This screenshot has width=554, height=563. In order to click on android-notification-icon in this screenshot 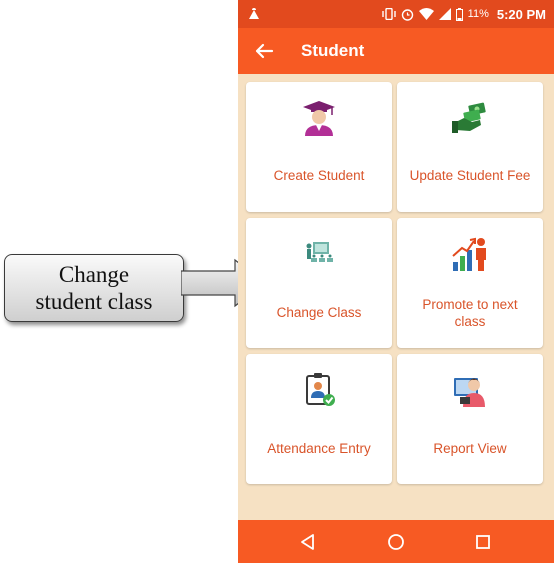, I will do `click(254, 13)`.